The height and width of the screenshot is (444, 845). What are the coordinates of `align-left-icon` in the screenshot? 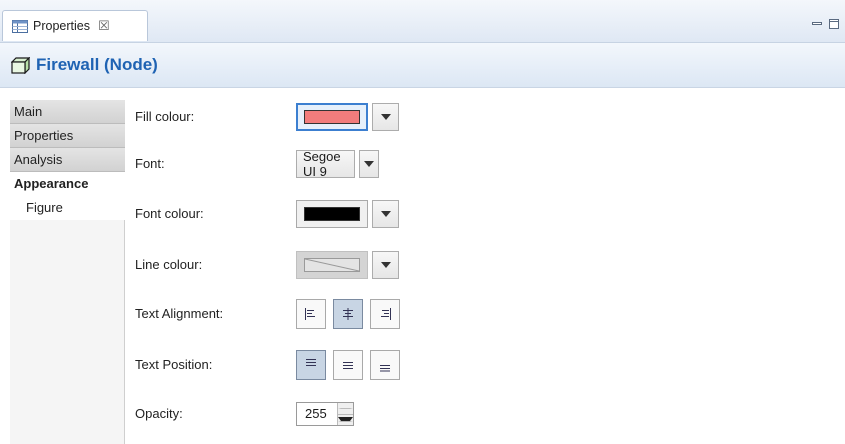 It's located at (310, 314).